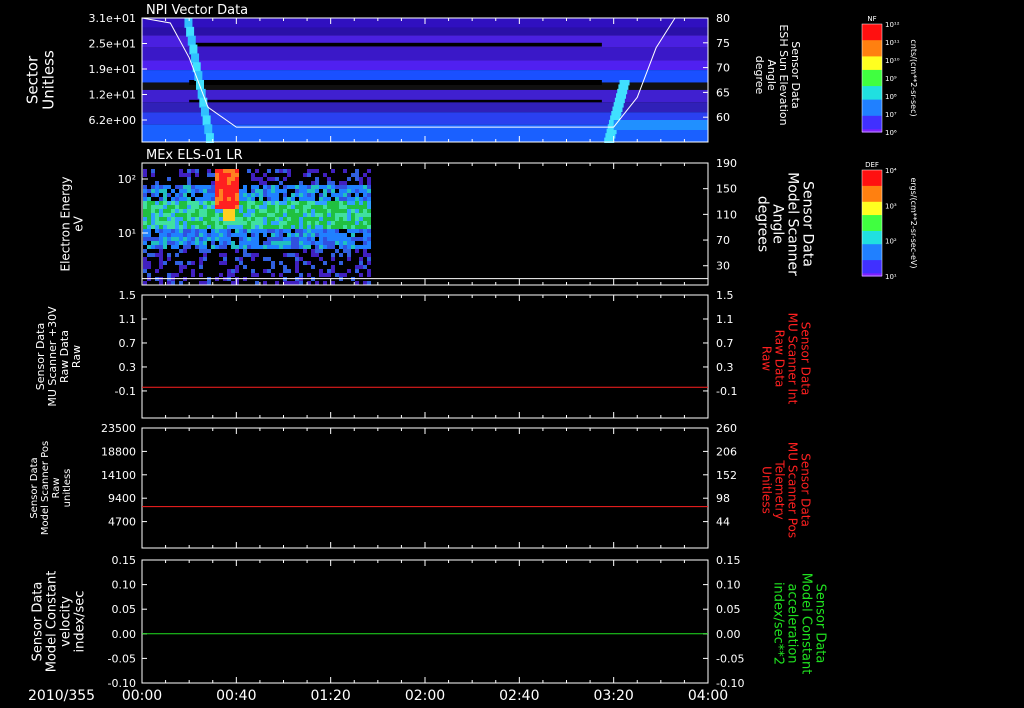  I want to click on npi-heatmap-band, so click(425, 31).